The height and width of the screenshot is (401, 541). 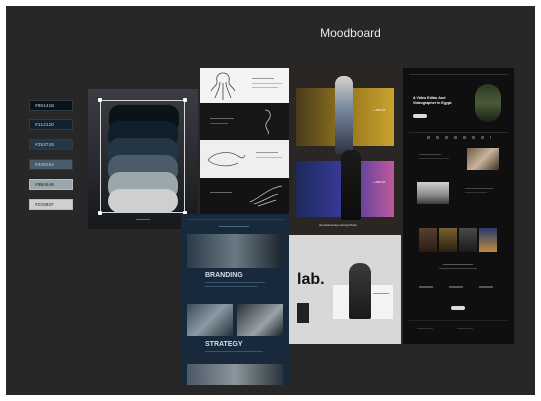 I want to click on color-swatch: #CCD0CF, so click(x=51, y=204).